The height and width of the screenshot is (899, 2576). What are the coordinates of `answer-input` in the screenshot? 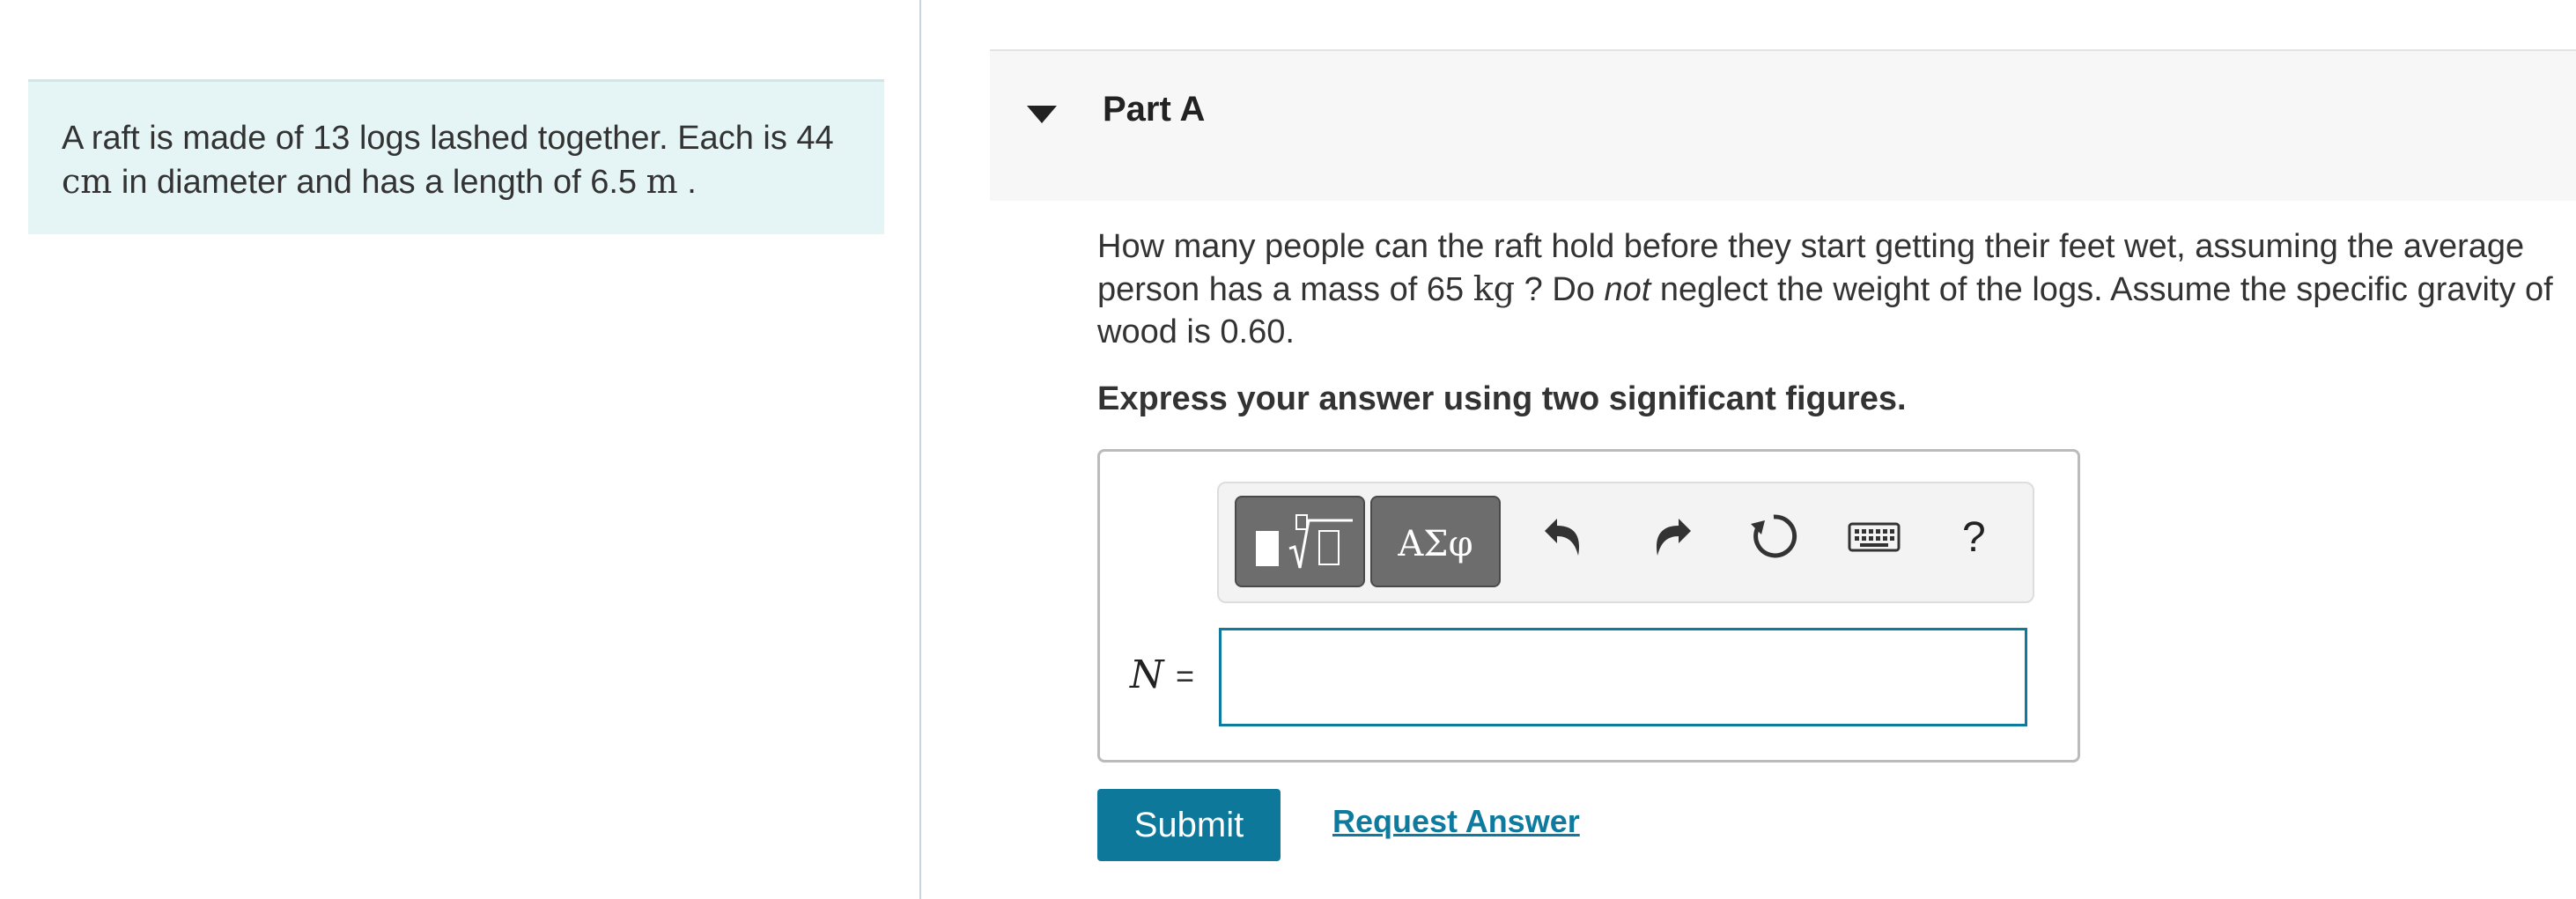 It's located at (1623, 677).